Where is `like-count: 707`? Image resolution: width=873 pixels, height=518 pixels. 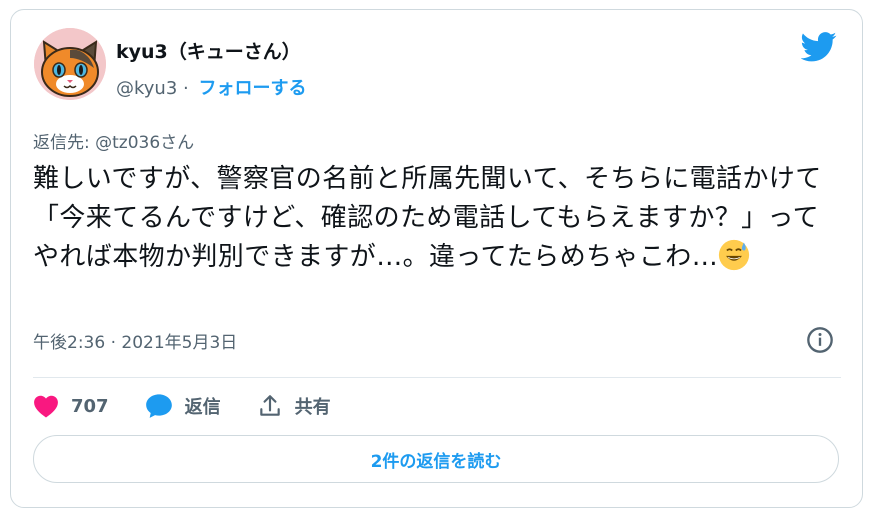 like-count: 707 is located at coordinates (90, 406).